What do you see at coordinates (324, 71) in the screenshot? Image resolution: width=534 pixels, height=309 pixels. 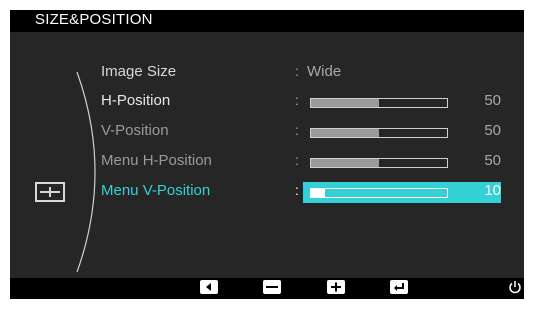 I see `image-size-value: Wide` at bounding box center [324, 71].